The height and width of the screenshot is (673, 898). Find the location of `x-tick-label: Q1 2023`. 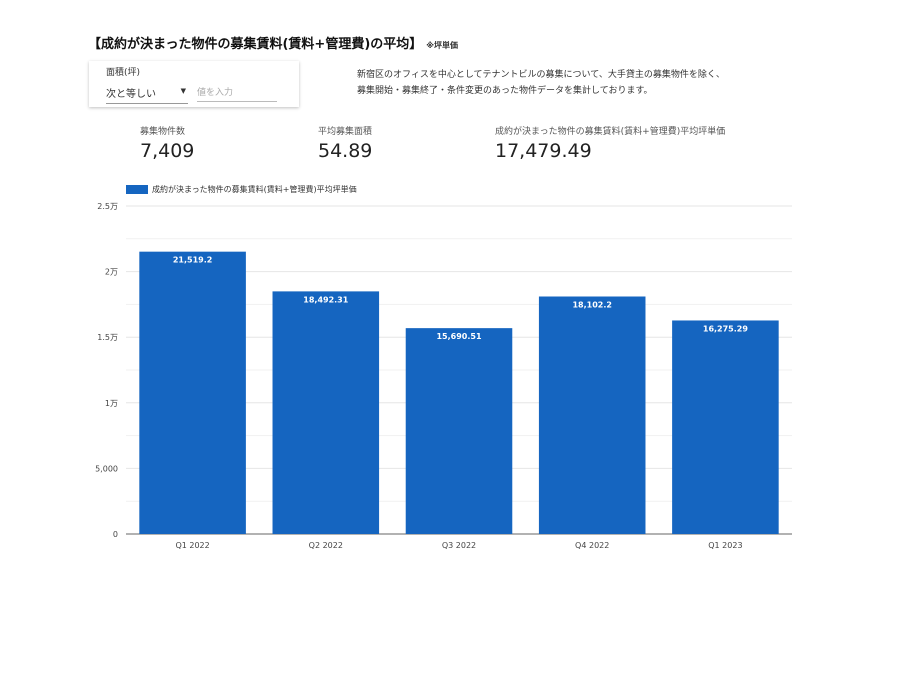

x-tick-label: Q1 2023 is located at coordinates (725, 545).